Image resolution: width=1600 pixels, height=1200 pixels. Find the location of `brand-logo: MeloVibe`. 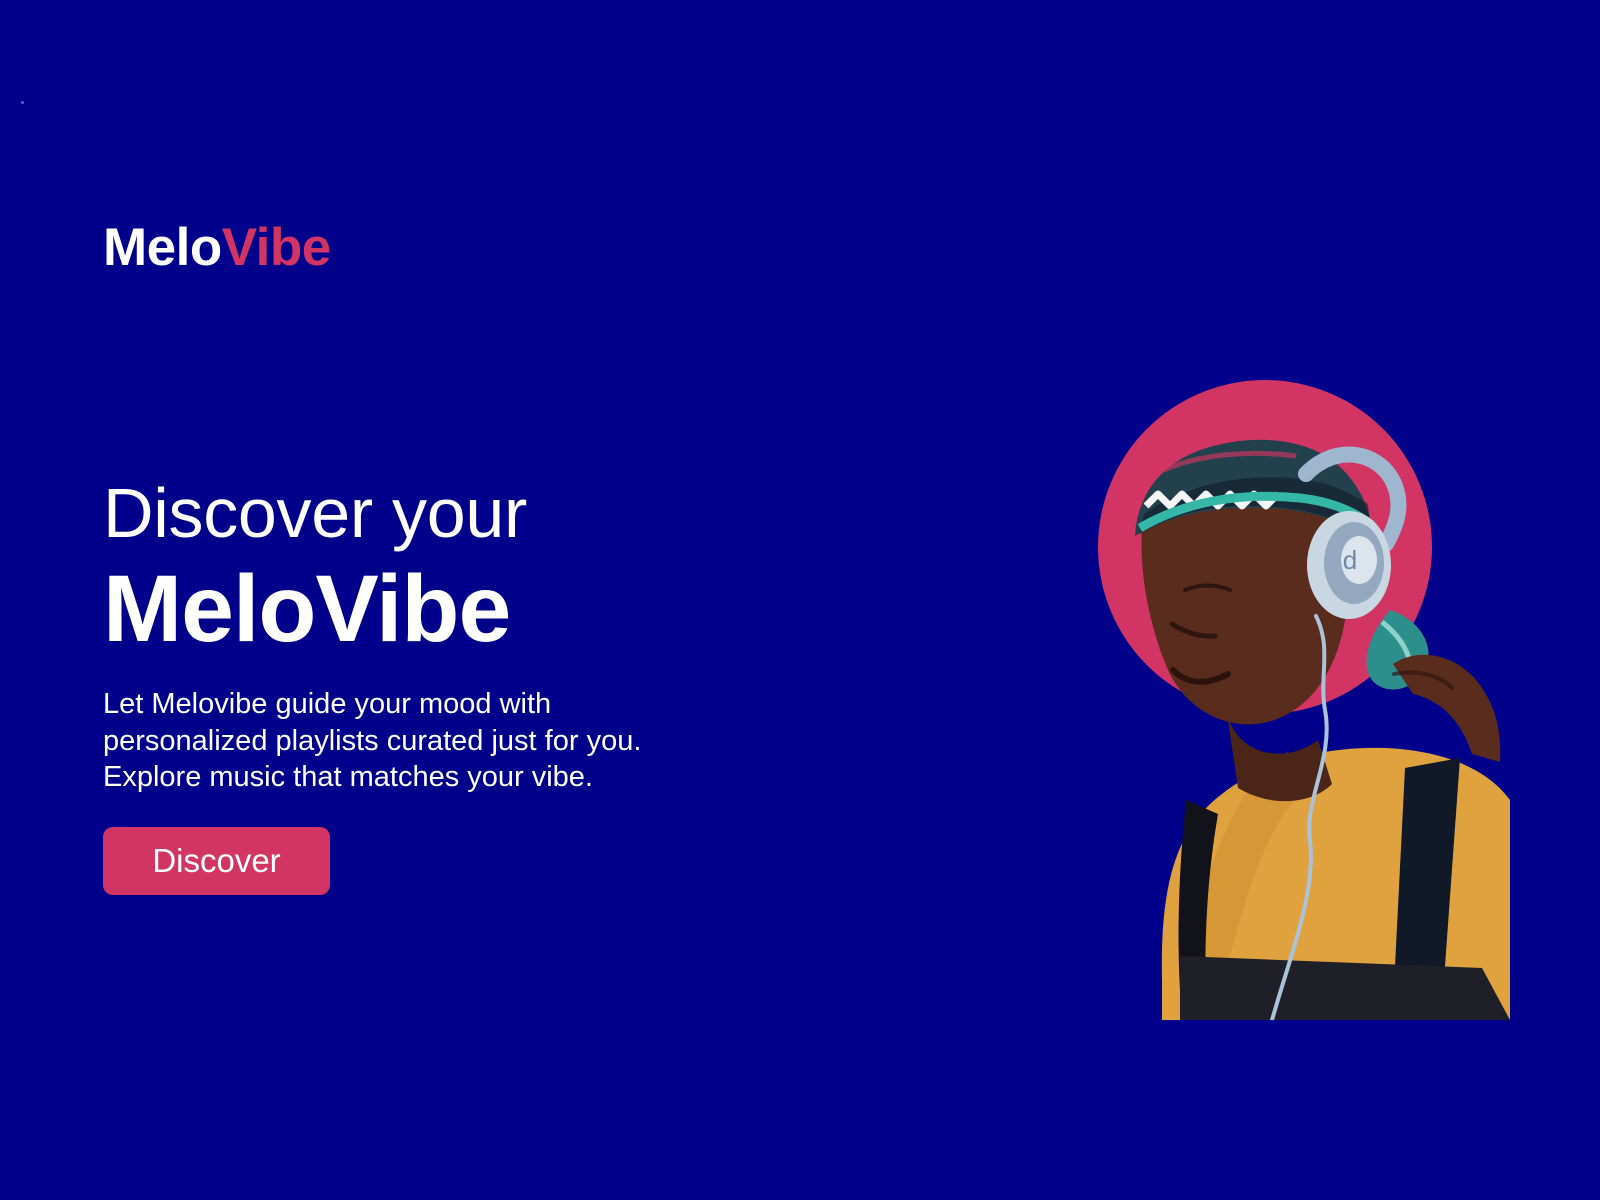

brand-logo: MeloVibe is located at coordinates (217, 248).